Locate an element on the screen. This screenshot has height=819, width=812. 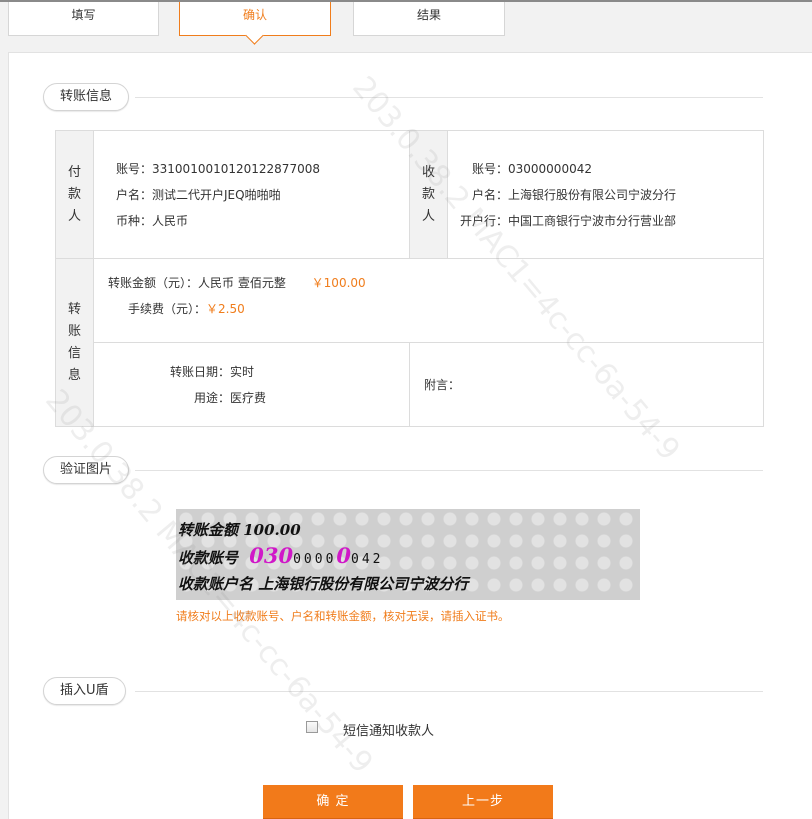
step-tab-label: 填写 is located at coordinates (83, 15).